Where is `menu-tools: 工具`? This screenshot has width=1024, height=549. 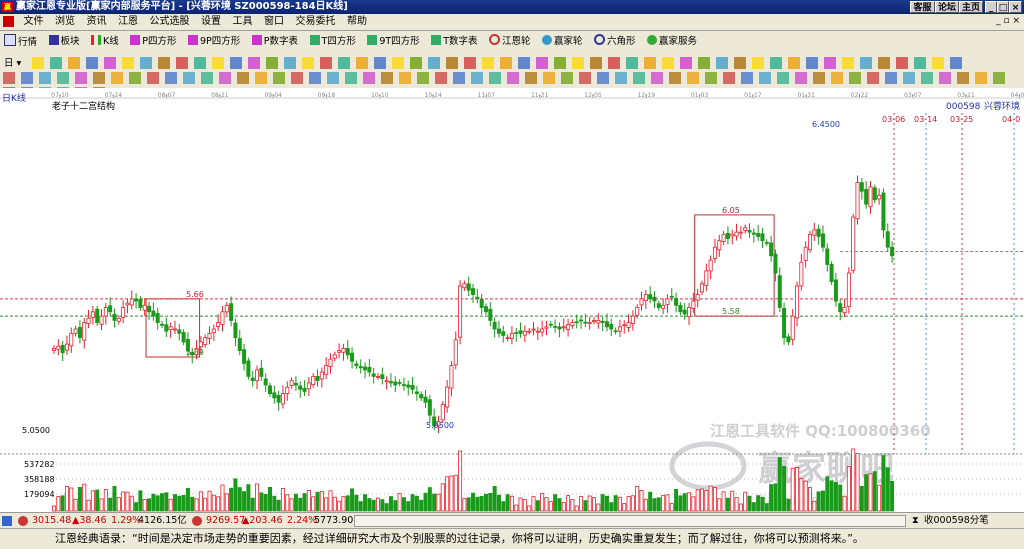
menu-tools: 工具 is located at coordinates (243, 22).